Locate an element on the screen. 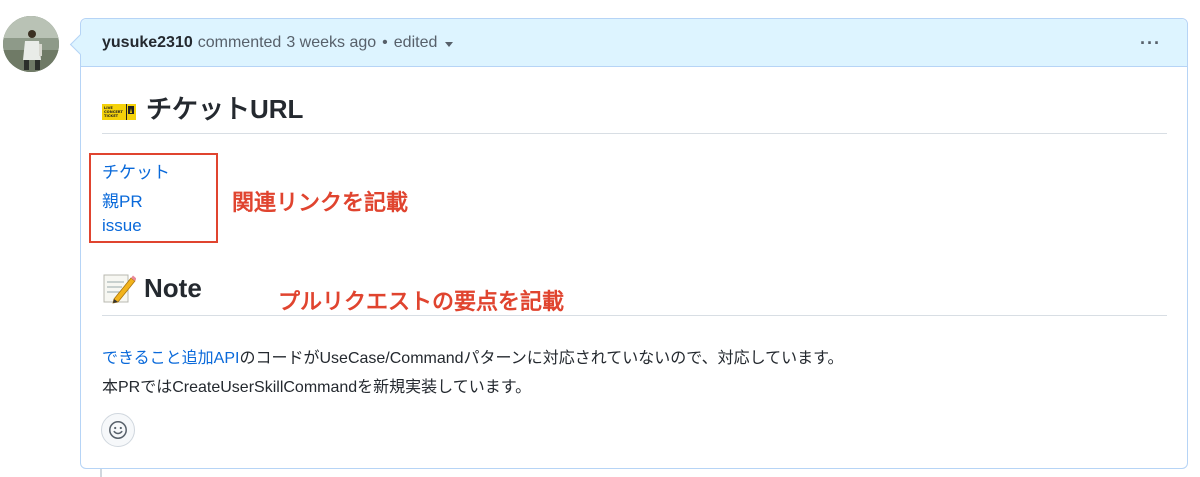  parent-pr-link: 親PR is located at coordinates (122, 199).